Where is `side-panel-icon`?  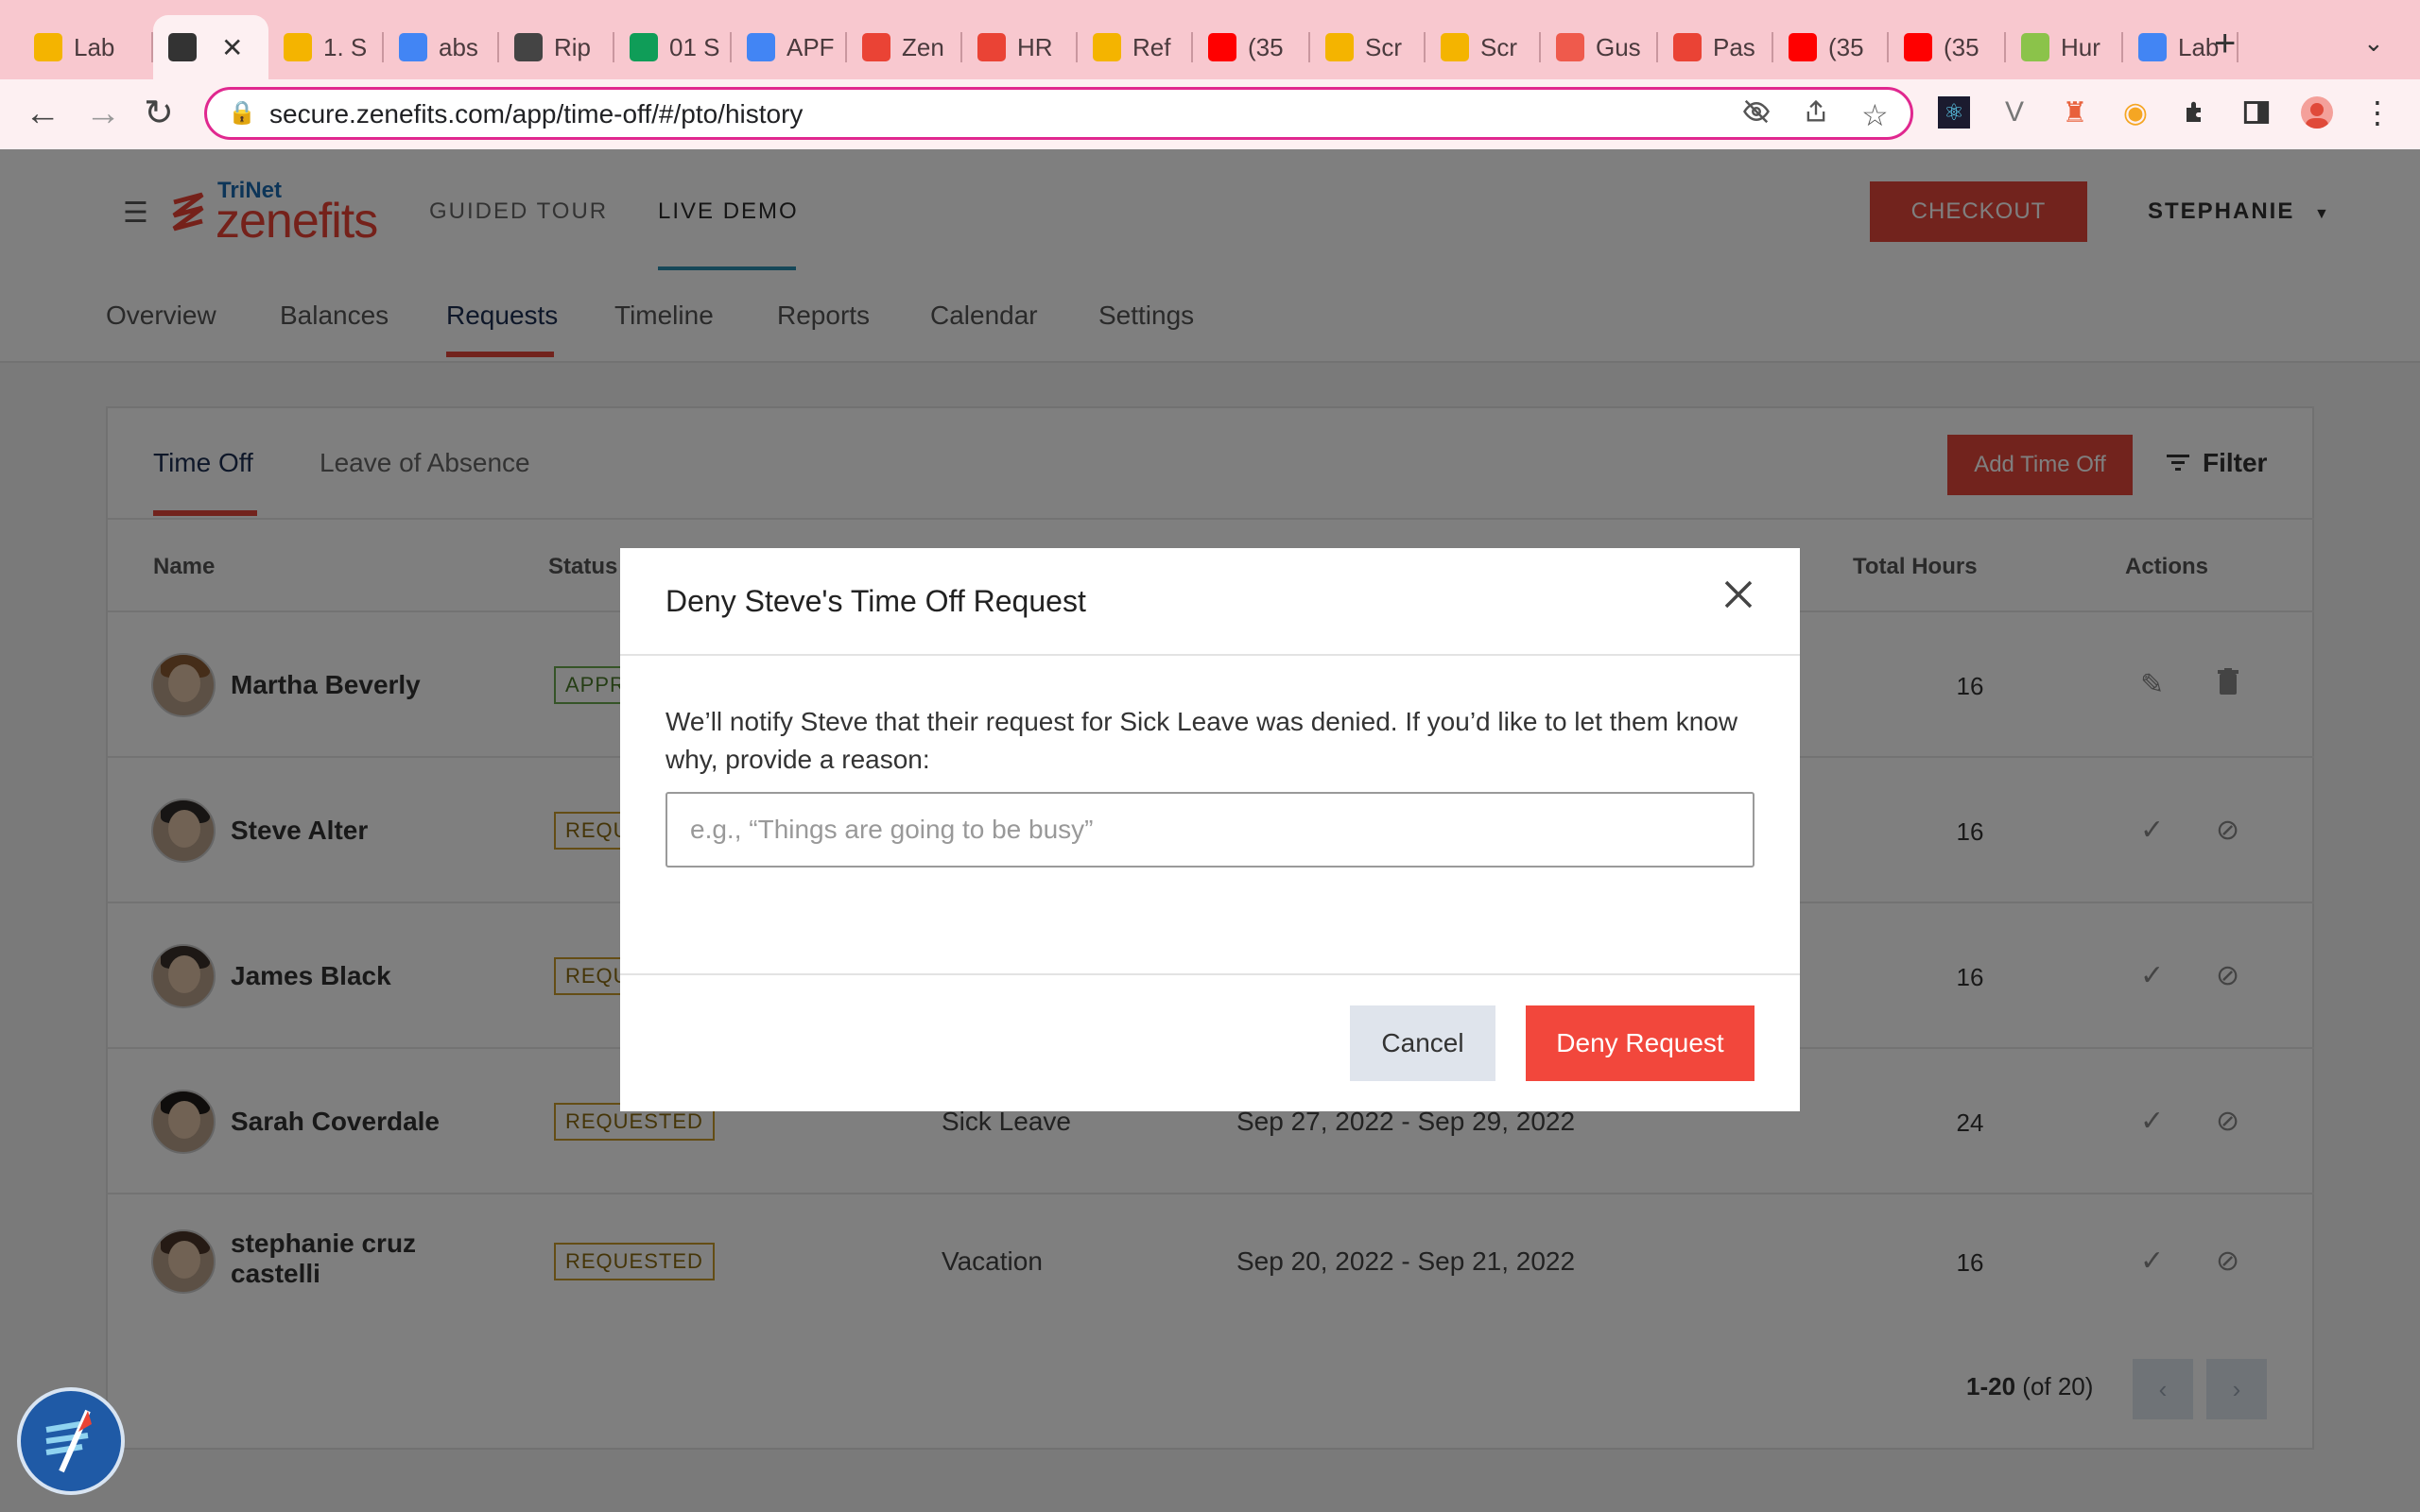
side-panel-icon is located at coordinates (2256, 112).